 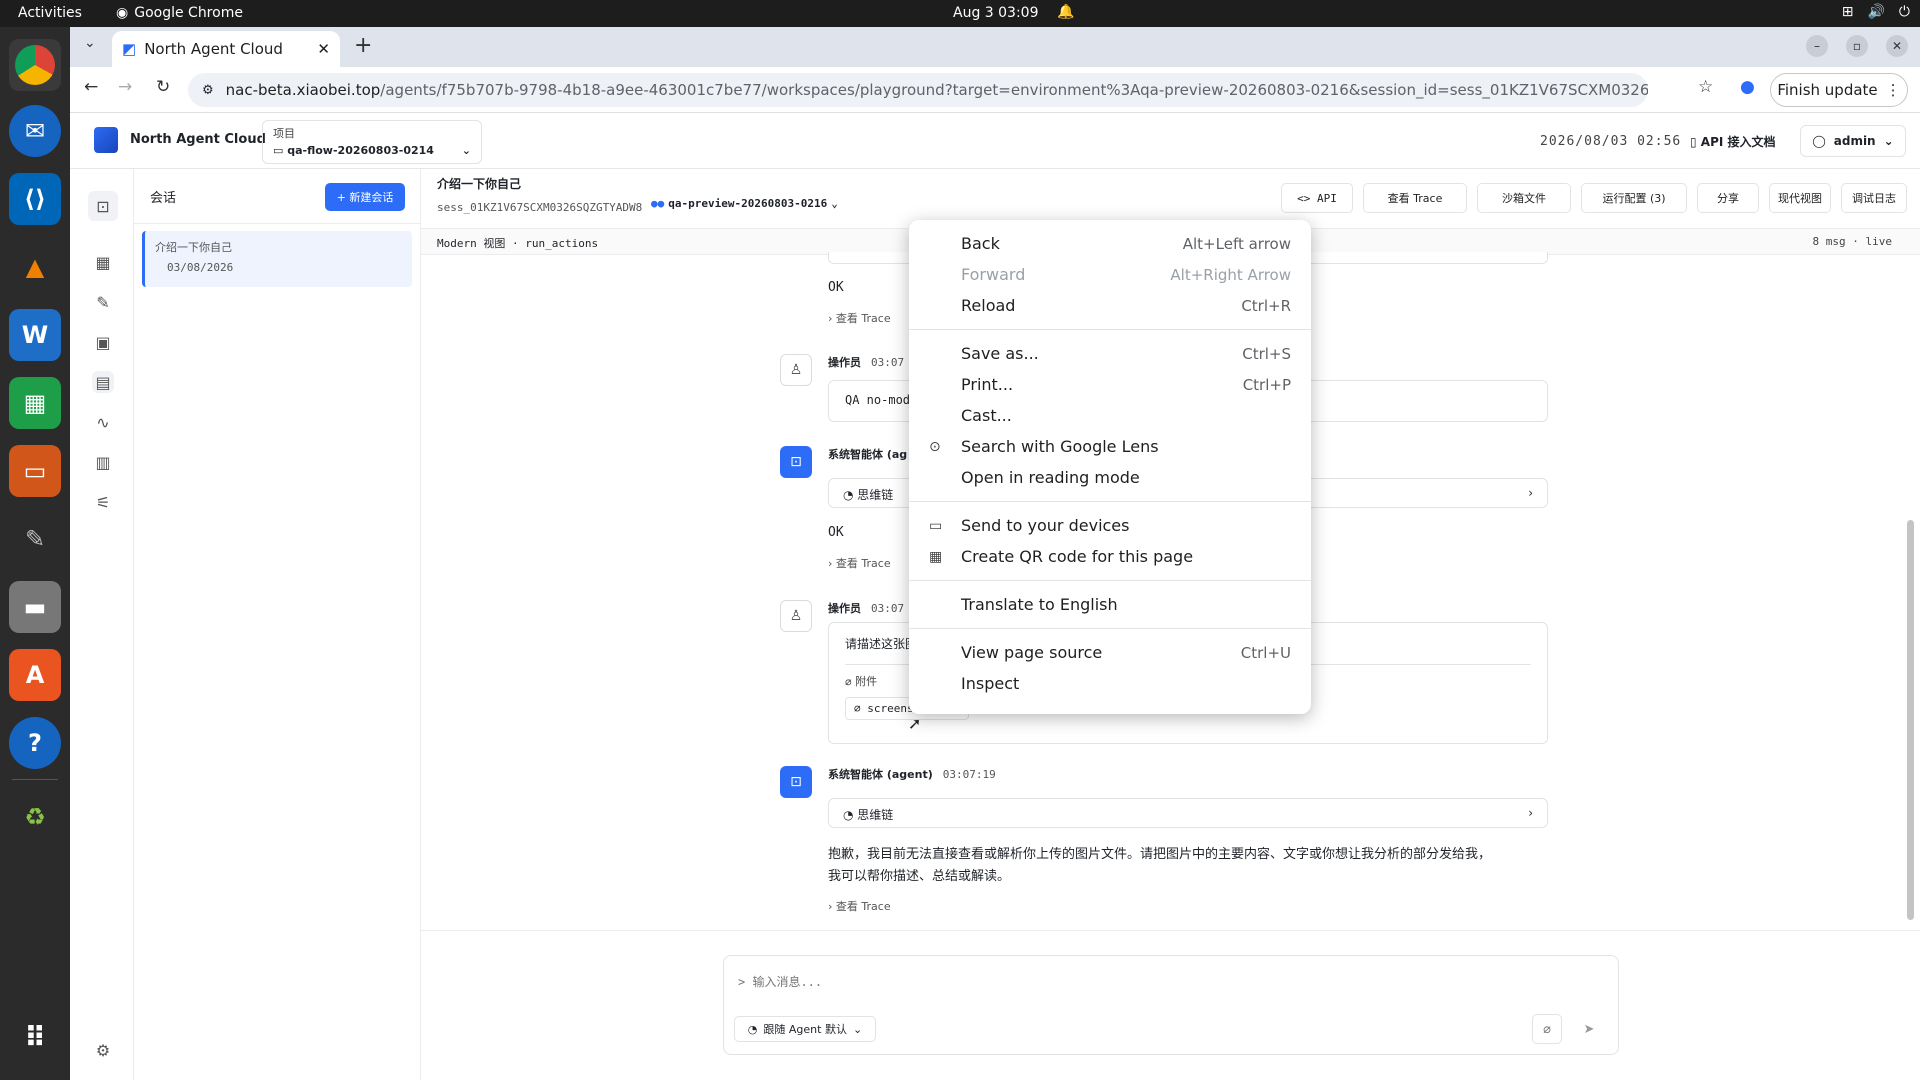 I want to click on forward-arrow-icon: →, so click(x=125, y=87).